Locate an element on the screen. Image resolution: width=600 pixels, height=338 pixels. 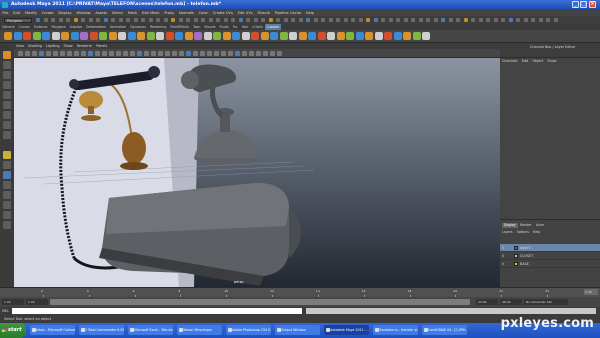
layout-persp-outliner-icon is located at coordinates (7, 175).